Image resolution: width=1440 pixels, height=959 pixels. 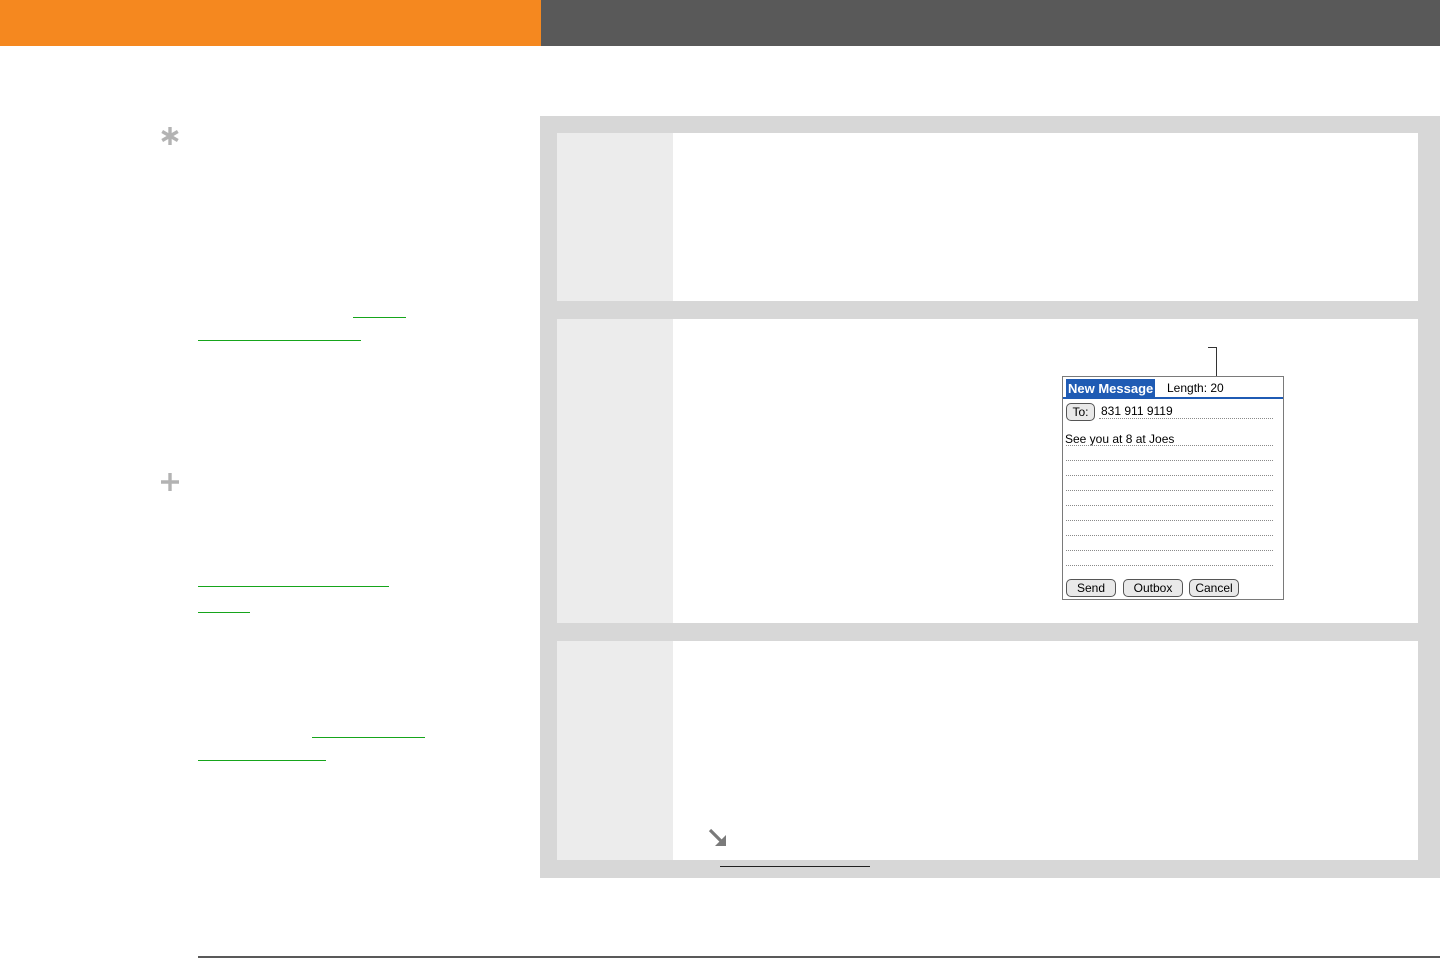 What do you see at coordinates (795, 866) in the screenshot?
I see `step-link-underline` at bounding box center [795, 866].